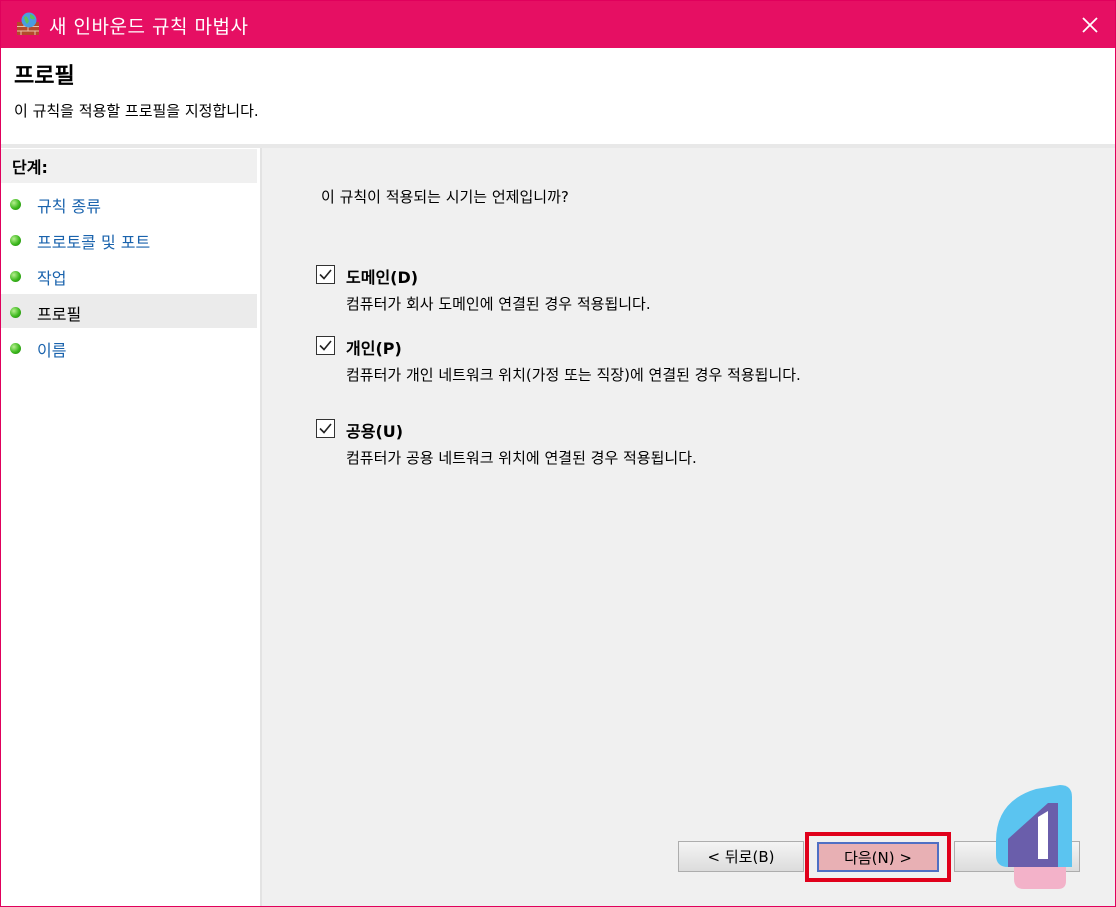 Image resolution: width=1116 pixels, height=907 pixels. I want to click on sidebar-item-action: 작업, so click(129, 275).